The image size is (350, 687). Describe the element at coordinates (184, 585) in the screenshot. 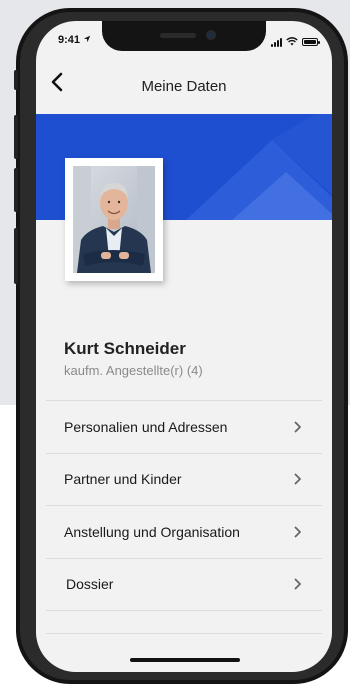

I see `menu-item-dossier: Dossier` at that location.